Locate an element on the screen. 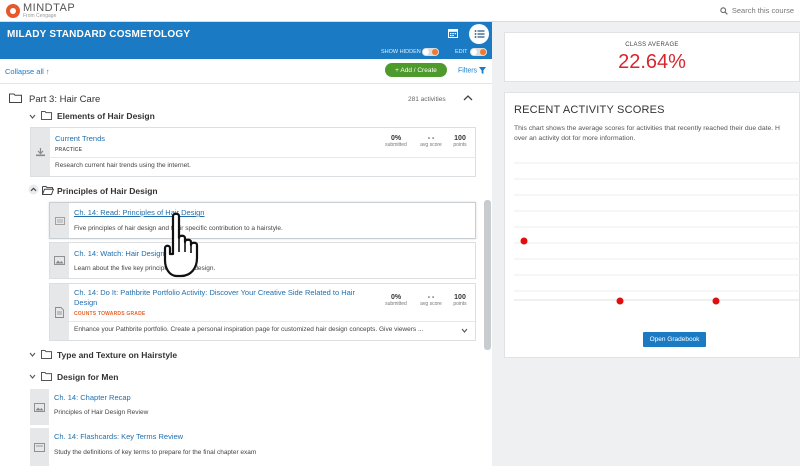 The height and width of the screenshot is (466, 800). part-title: Part 3: Hair Care is located at coordinates (65, 99).